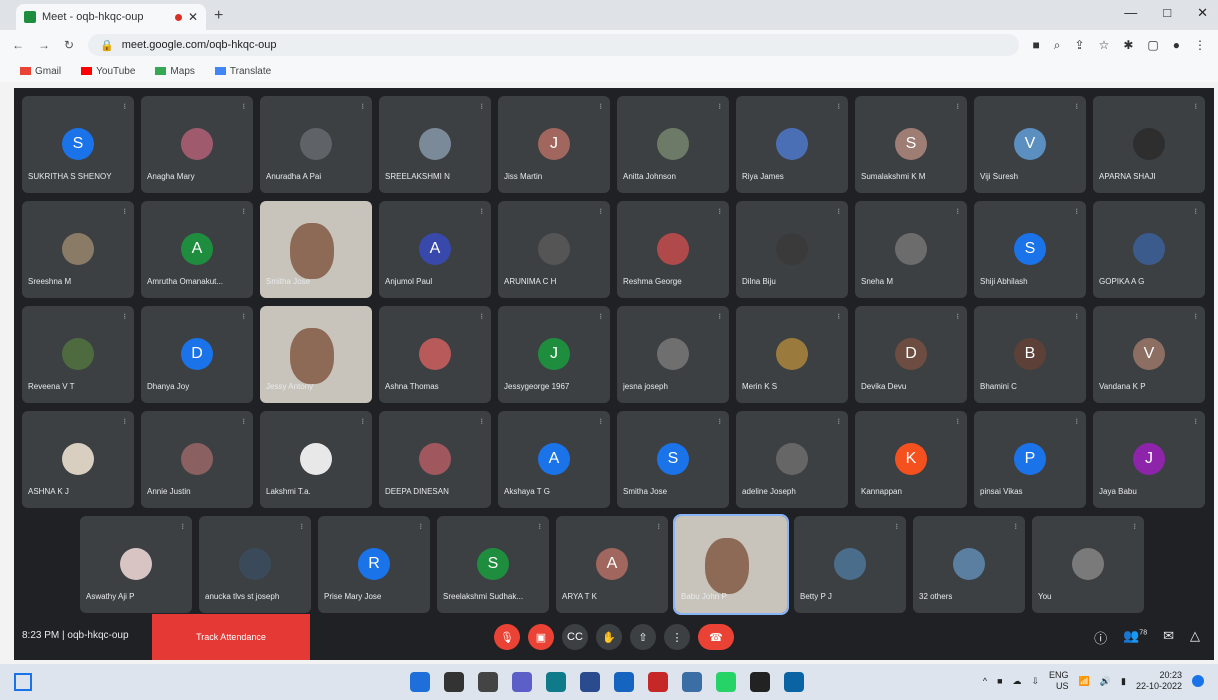  Describe the element at coordinates (1030, 249) in the screenshot. I see `participant-tile: S ⁝ Shiji Abhilash` at that location.